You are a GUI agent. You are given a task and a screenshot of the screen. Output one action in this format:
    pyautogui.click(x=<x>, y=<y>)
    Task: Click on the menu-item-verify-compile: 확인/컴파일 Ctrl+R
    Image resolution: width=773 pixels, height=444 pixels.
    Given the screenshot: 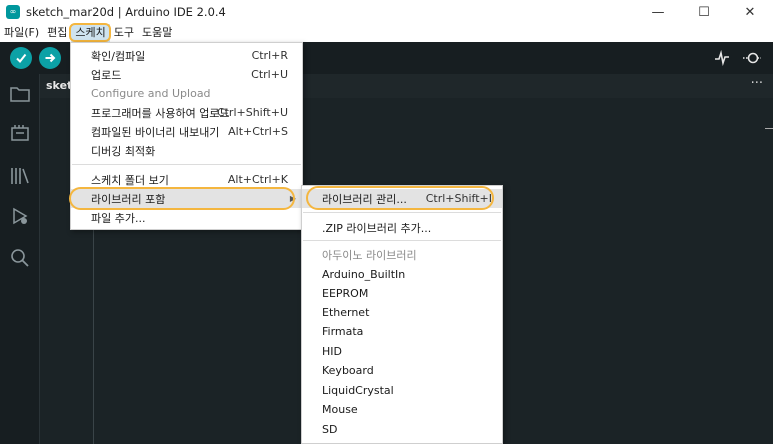 What is the action you would take?
    pyautogui.click(x=186, y=55)
    